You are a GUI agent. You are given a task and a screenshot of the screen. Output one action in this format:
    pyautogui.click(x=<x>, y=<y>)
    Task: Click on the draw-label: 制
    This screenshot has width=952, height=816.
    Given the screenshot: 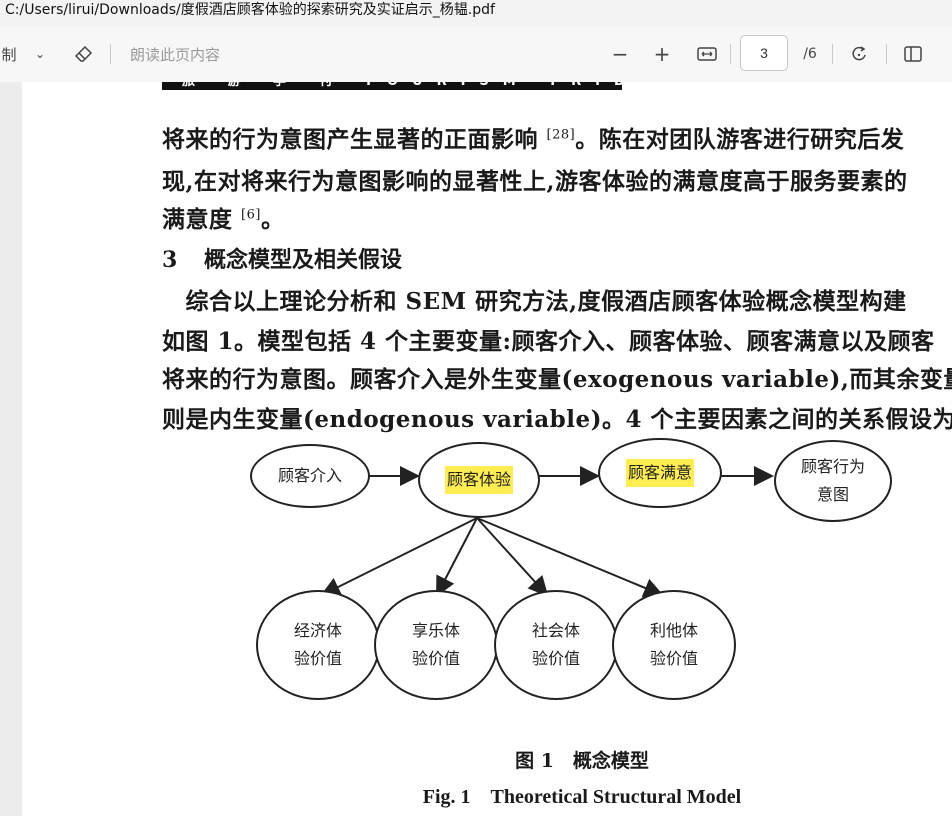 What is the action you would take?
    pyautogui.click(x=9, y=54)
    